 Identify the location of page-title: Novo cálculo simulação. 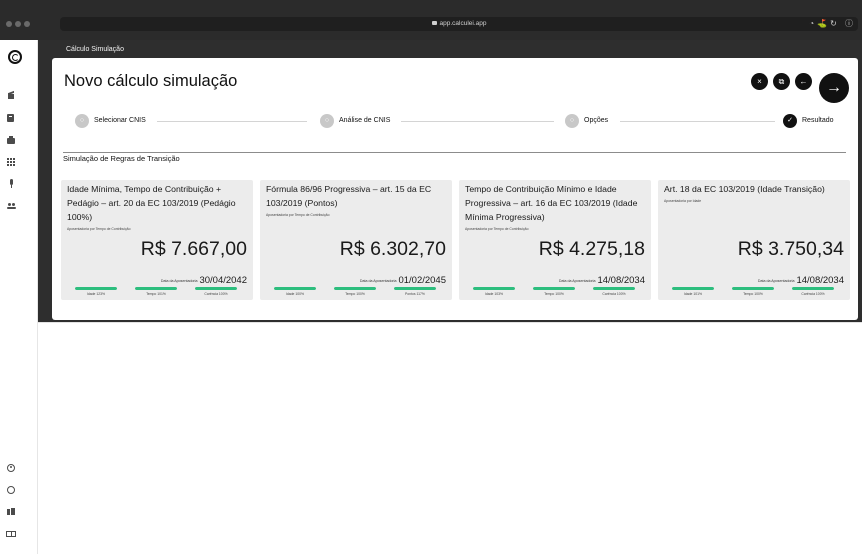
(151, 81).